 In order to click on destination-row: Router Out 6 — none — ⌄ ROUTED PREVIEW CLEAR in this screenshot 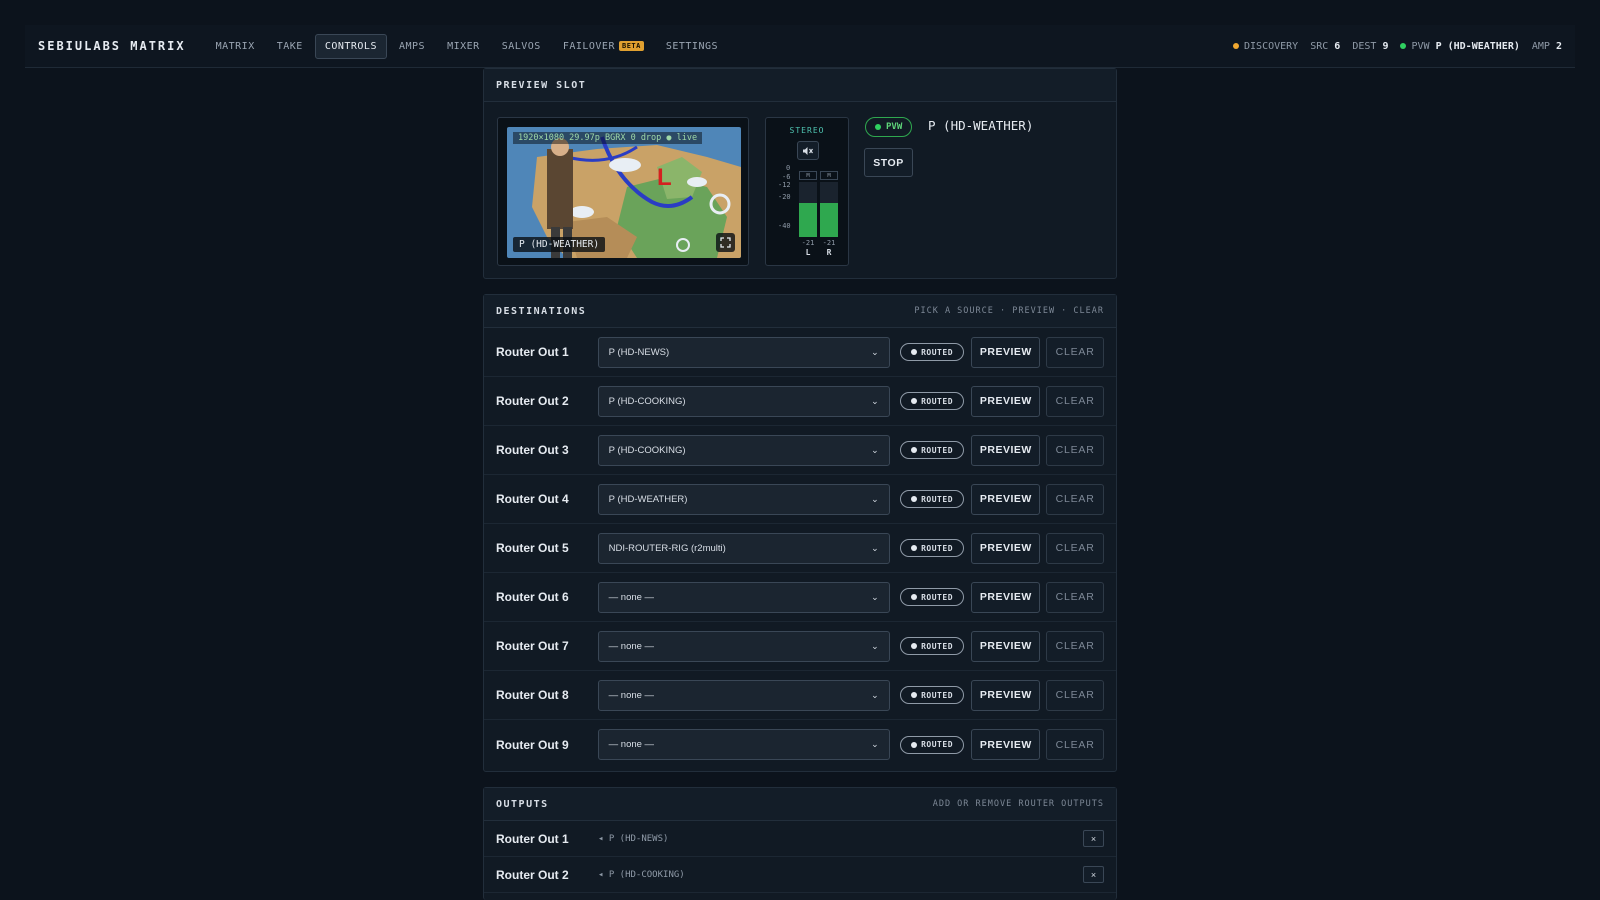, I will do `click(800, 597)`.